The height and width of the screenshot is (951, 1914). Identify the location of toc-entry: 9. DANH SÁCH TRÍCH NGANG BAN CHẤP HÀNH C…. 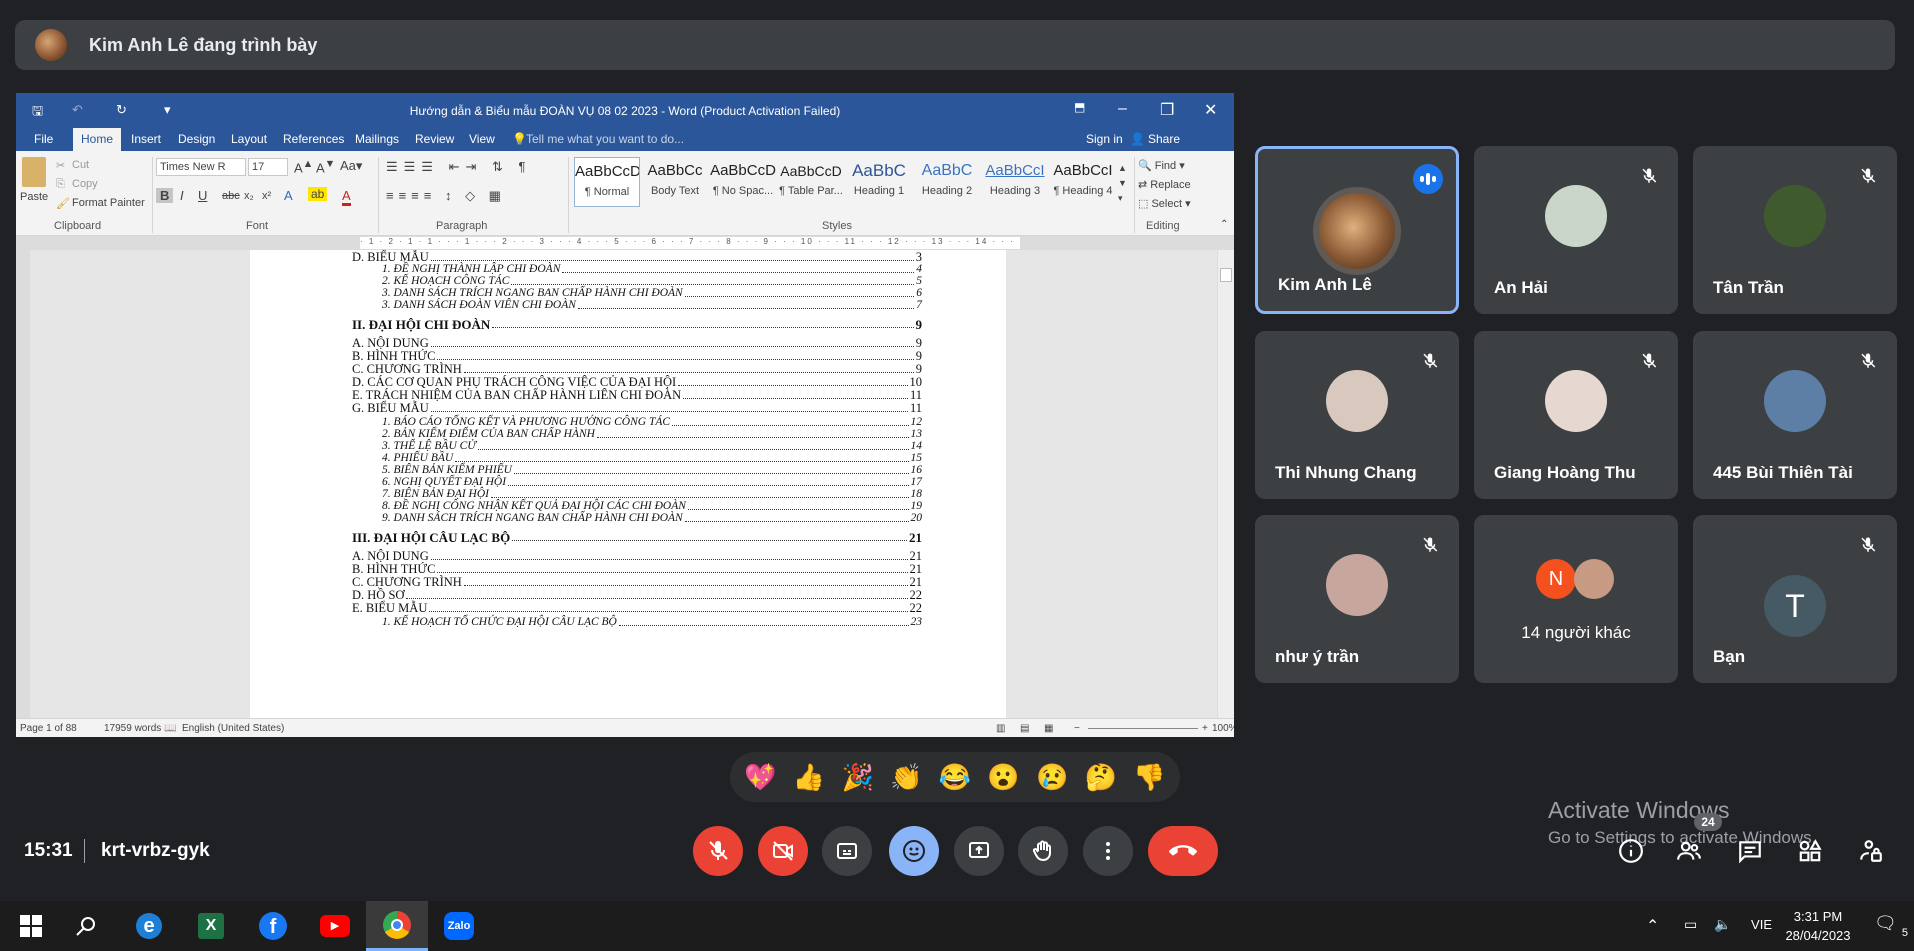
(652, 518).